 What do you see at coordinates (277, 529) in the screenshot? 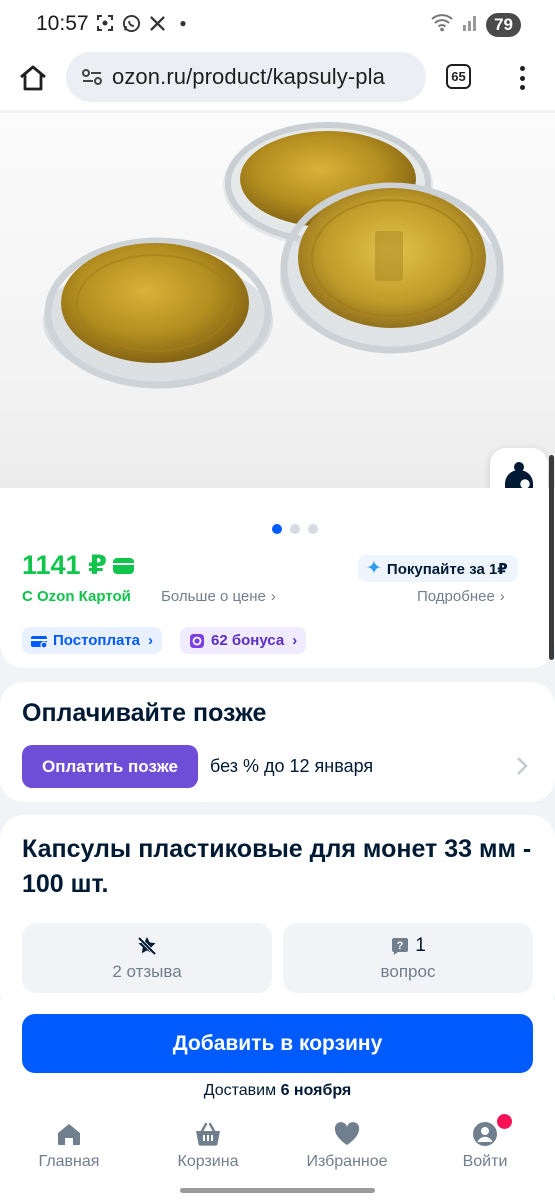
I see `gallery-dot-active` at bounding box center [277, 529].